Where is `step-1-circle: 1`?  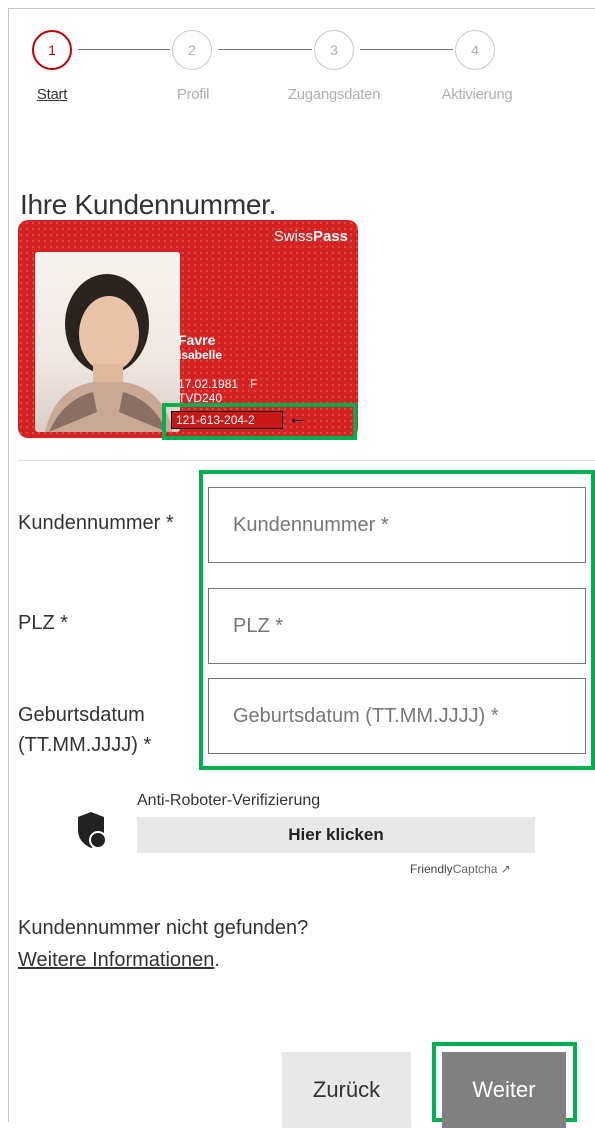
step-1-circle: 1 is located at coordinates (52, 50).